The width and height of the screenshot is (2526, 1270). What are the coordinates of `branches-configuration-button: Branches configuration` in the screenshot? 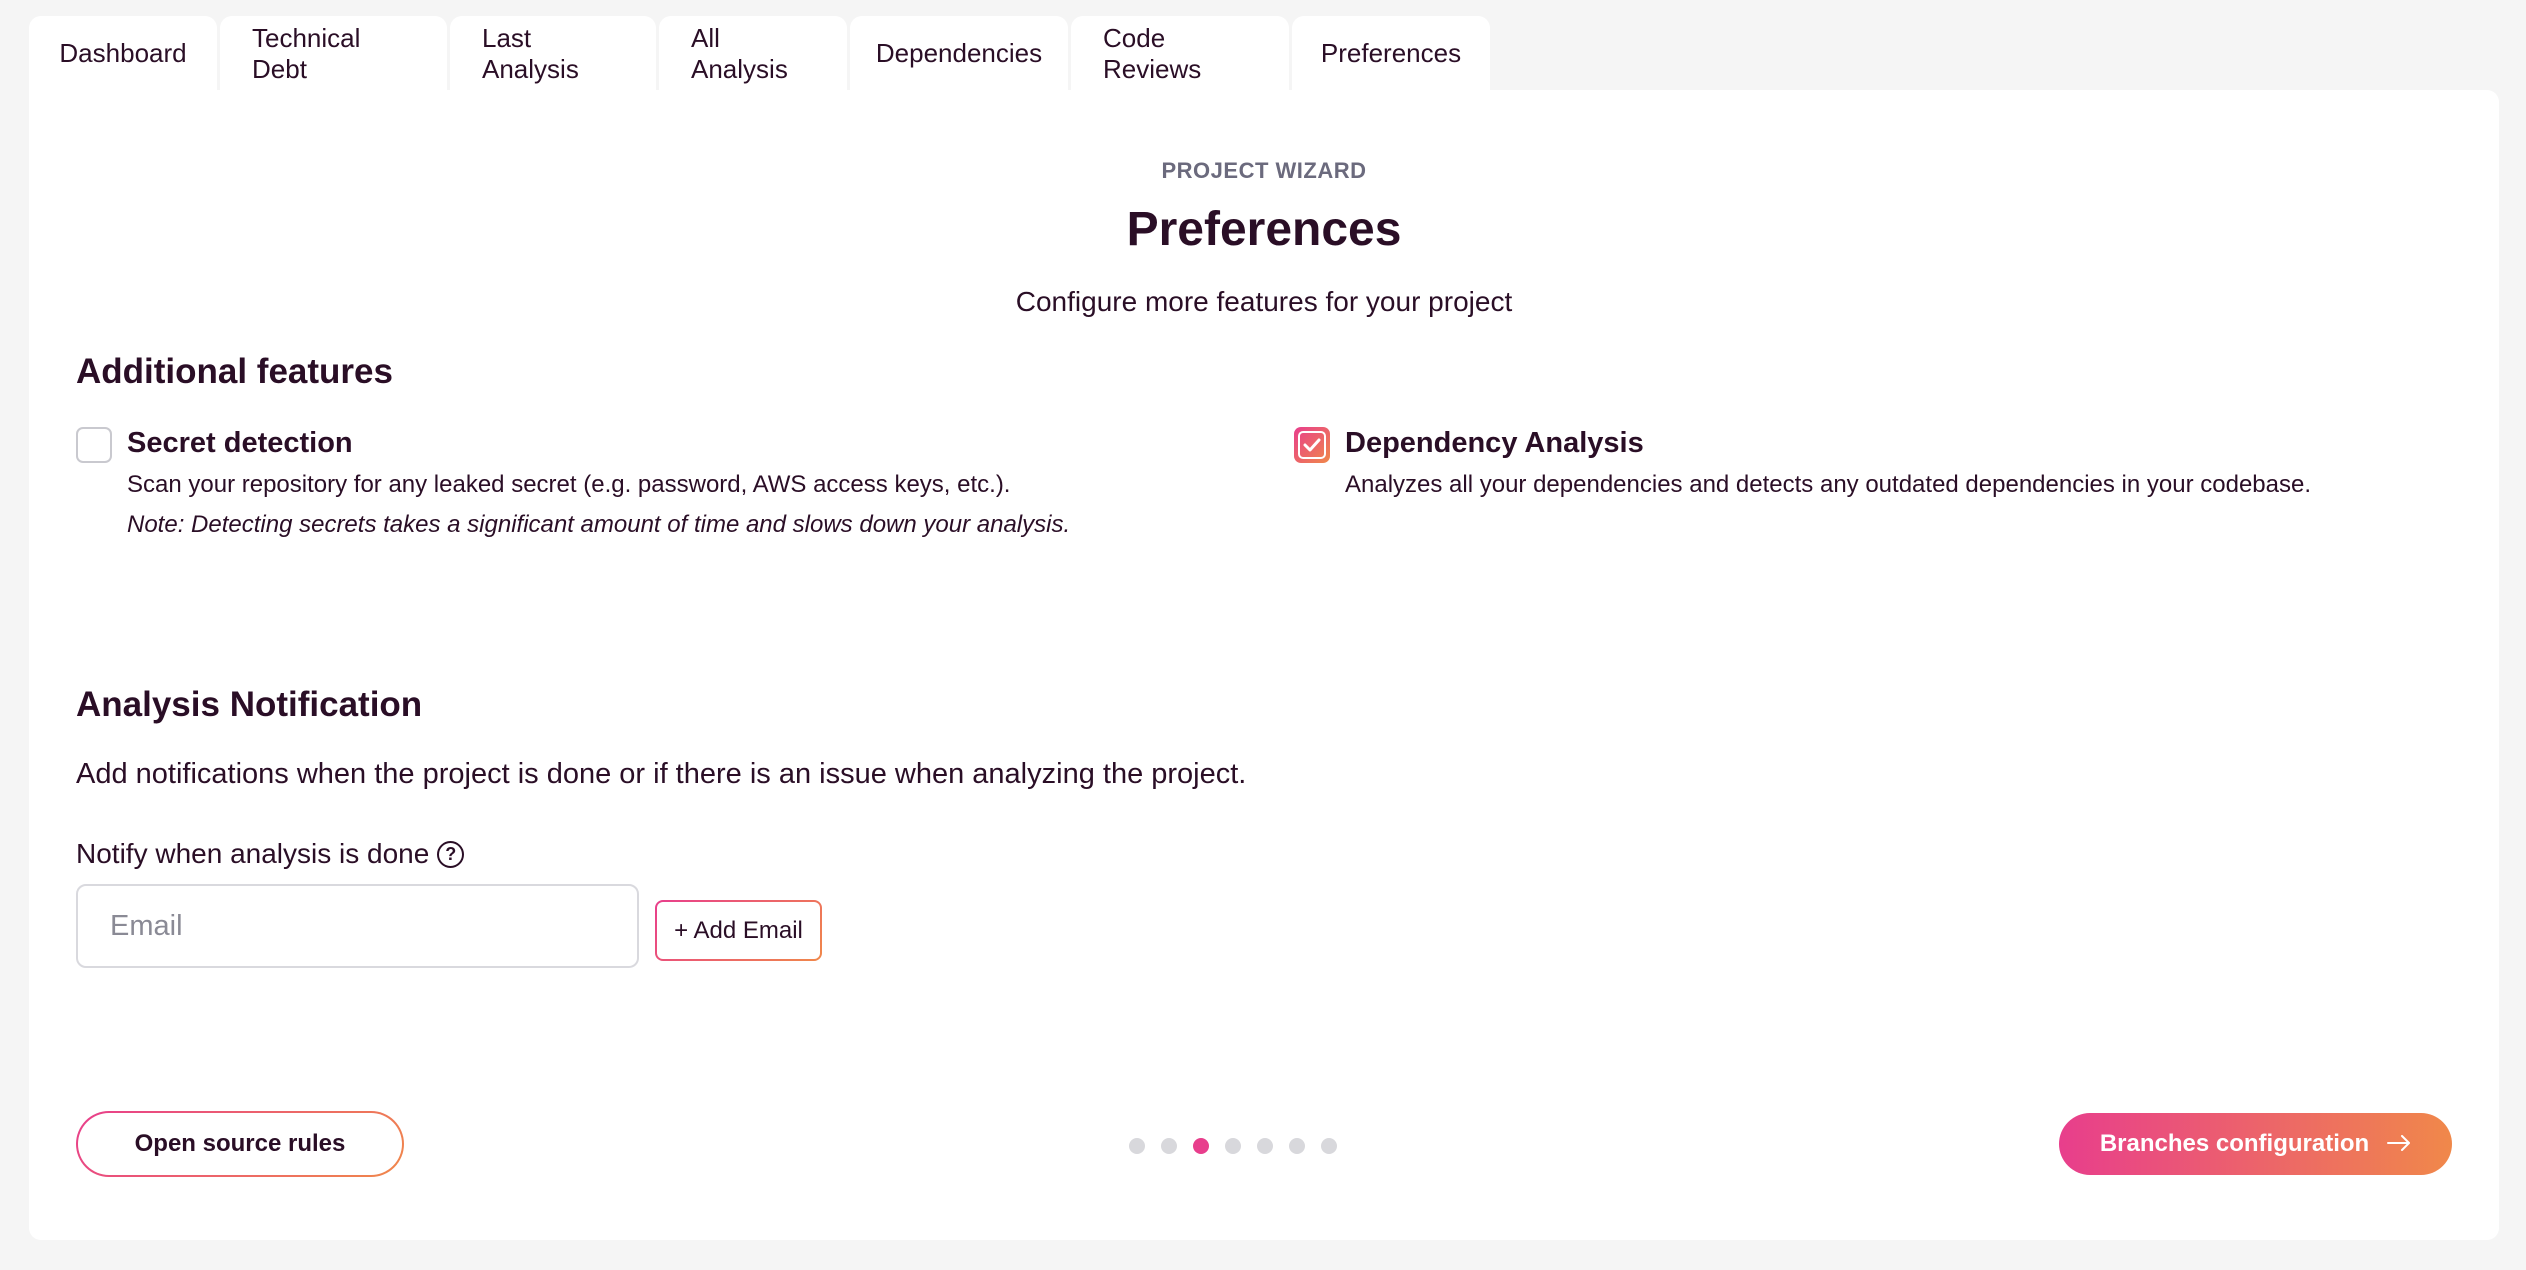 It's located at (2255, 1144).